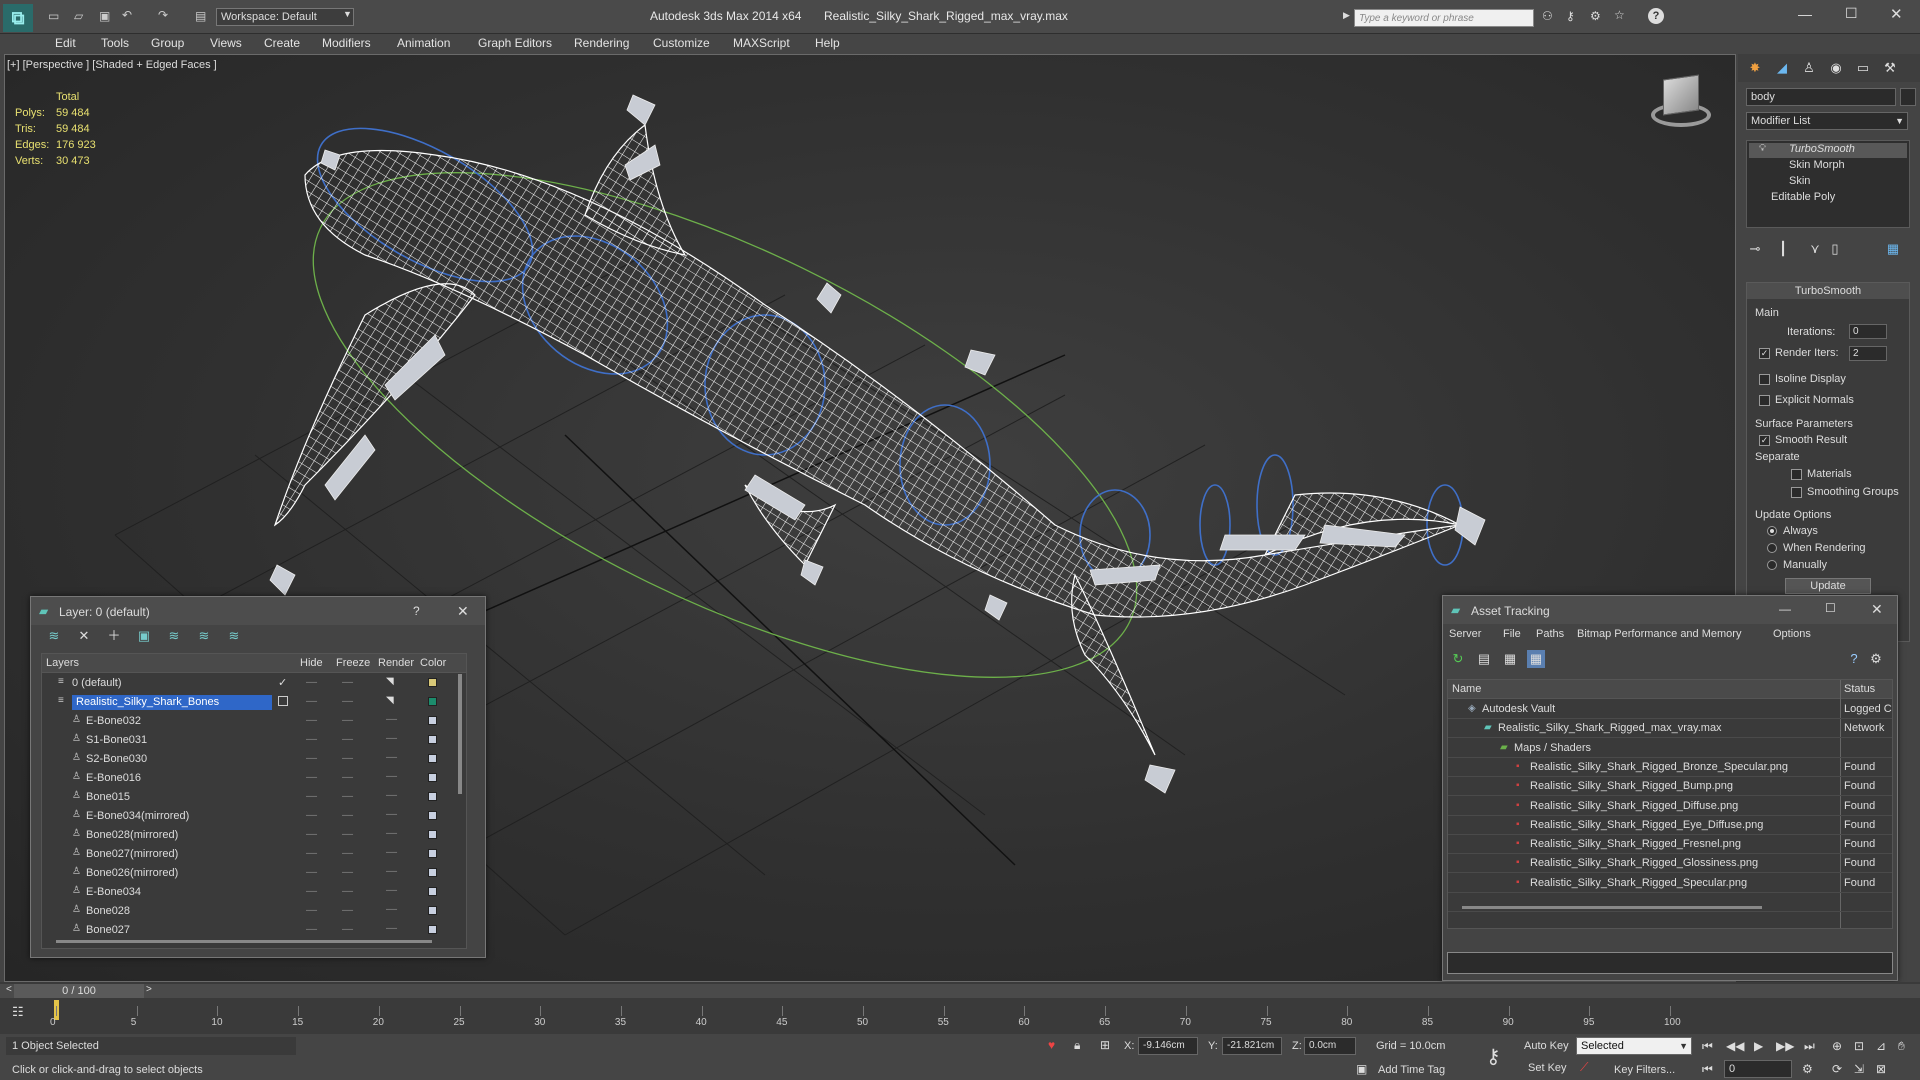  Describe the element at coordinates (1868, 353) in the screenshot. I see `render-iters-spinner: 2` at that location.